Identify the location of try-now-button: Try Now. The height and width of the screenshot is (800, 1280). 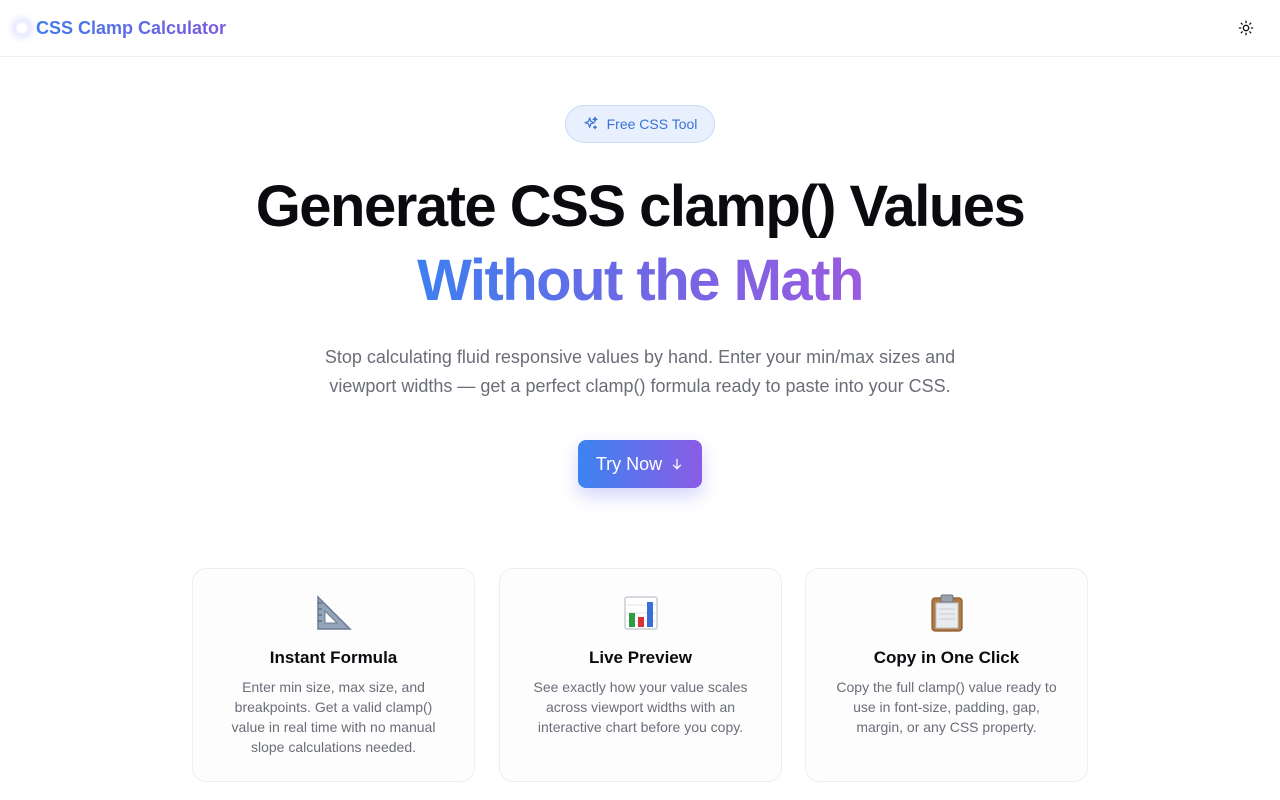
(640, 464).